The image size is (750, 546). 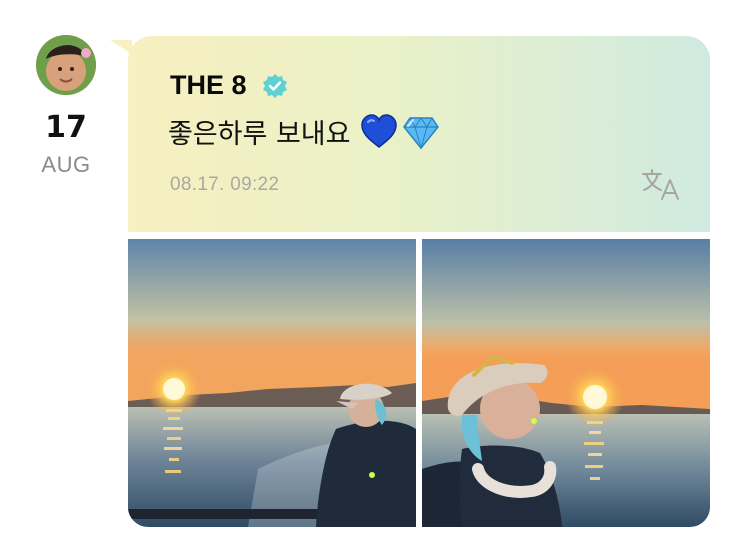 I want to click on avatar-image, so click(x=66, y=65).